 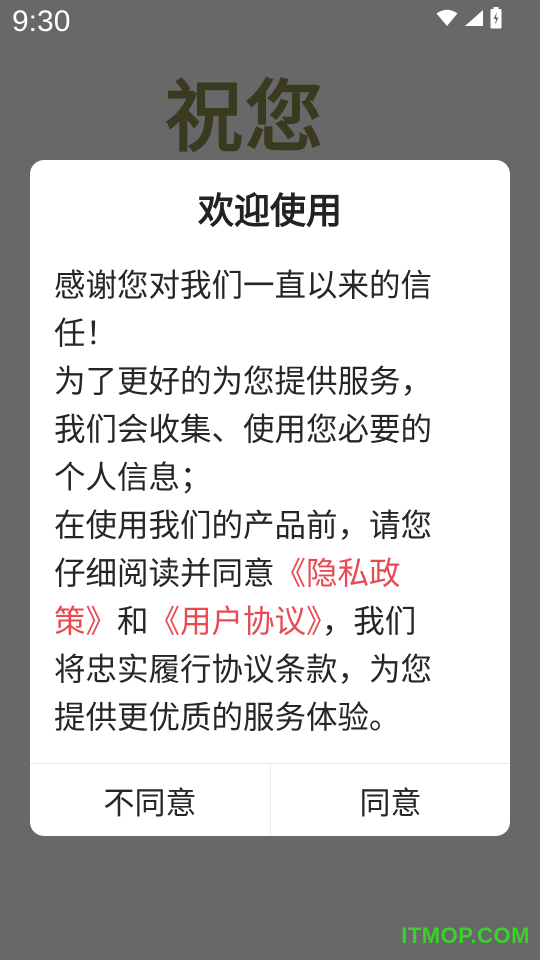 What do you see at coordinates (85, 622) in the screenshot?
I see `privacy-policy-link-continued: 策》` at bounding box center [85, 622].